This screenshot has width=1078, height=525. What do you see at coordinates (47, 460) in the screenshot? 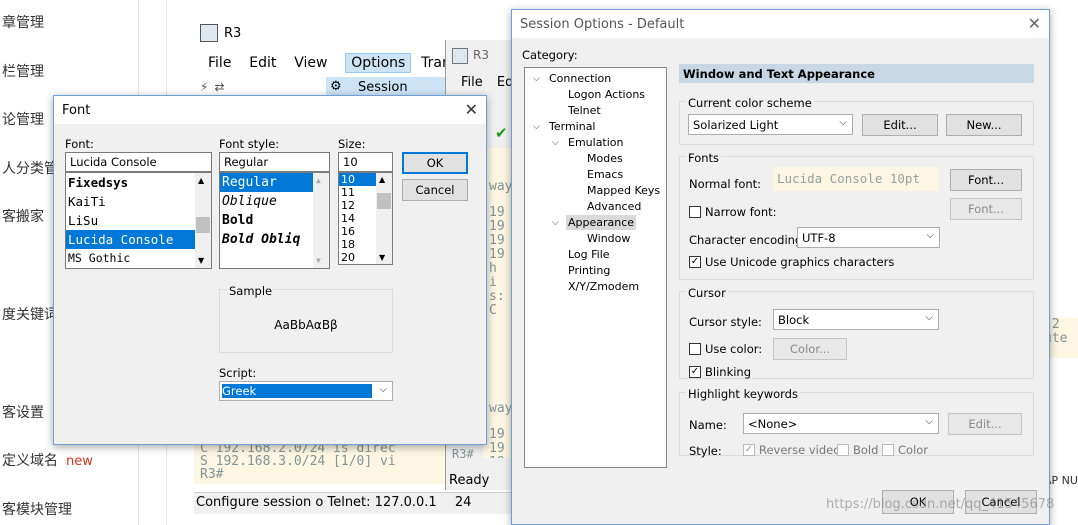
I see `sidebar-item-domain: 定义域名 new` at bounding box center [47, 460].